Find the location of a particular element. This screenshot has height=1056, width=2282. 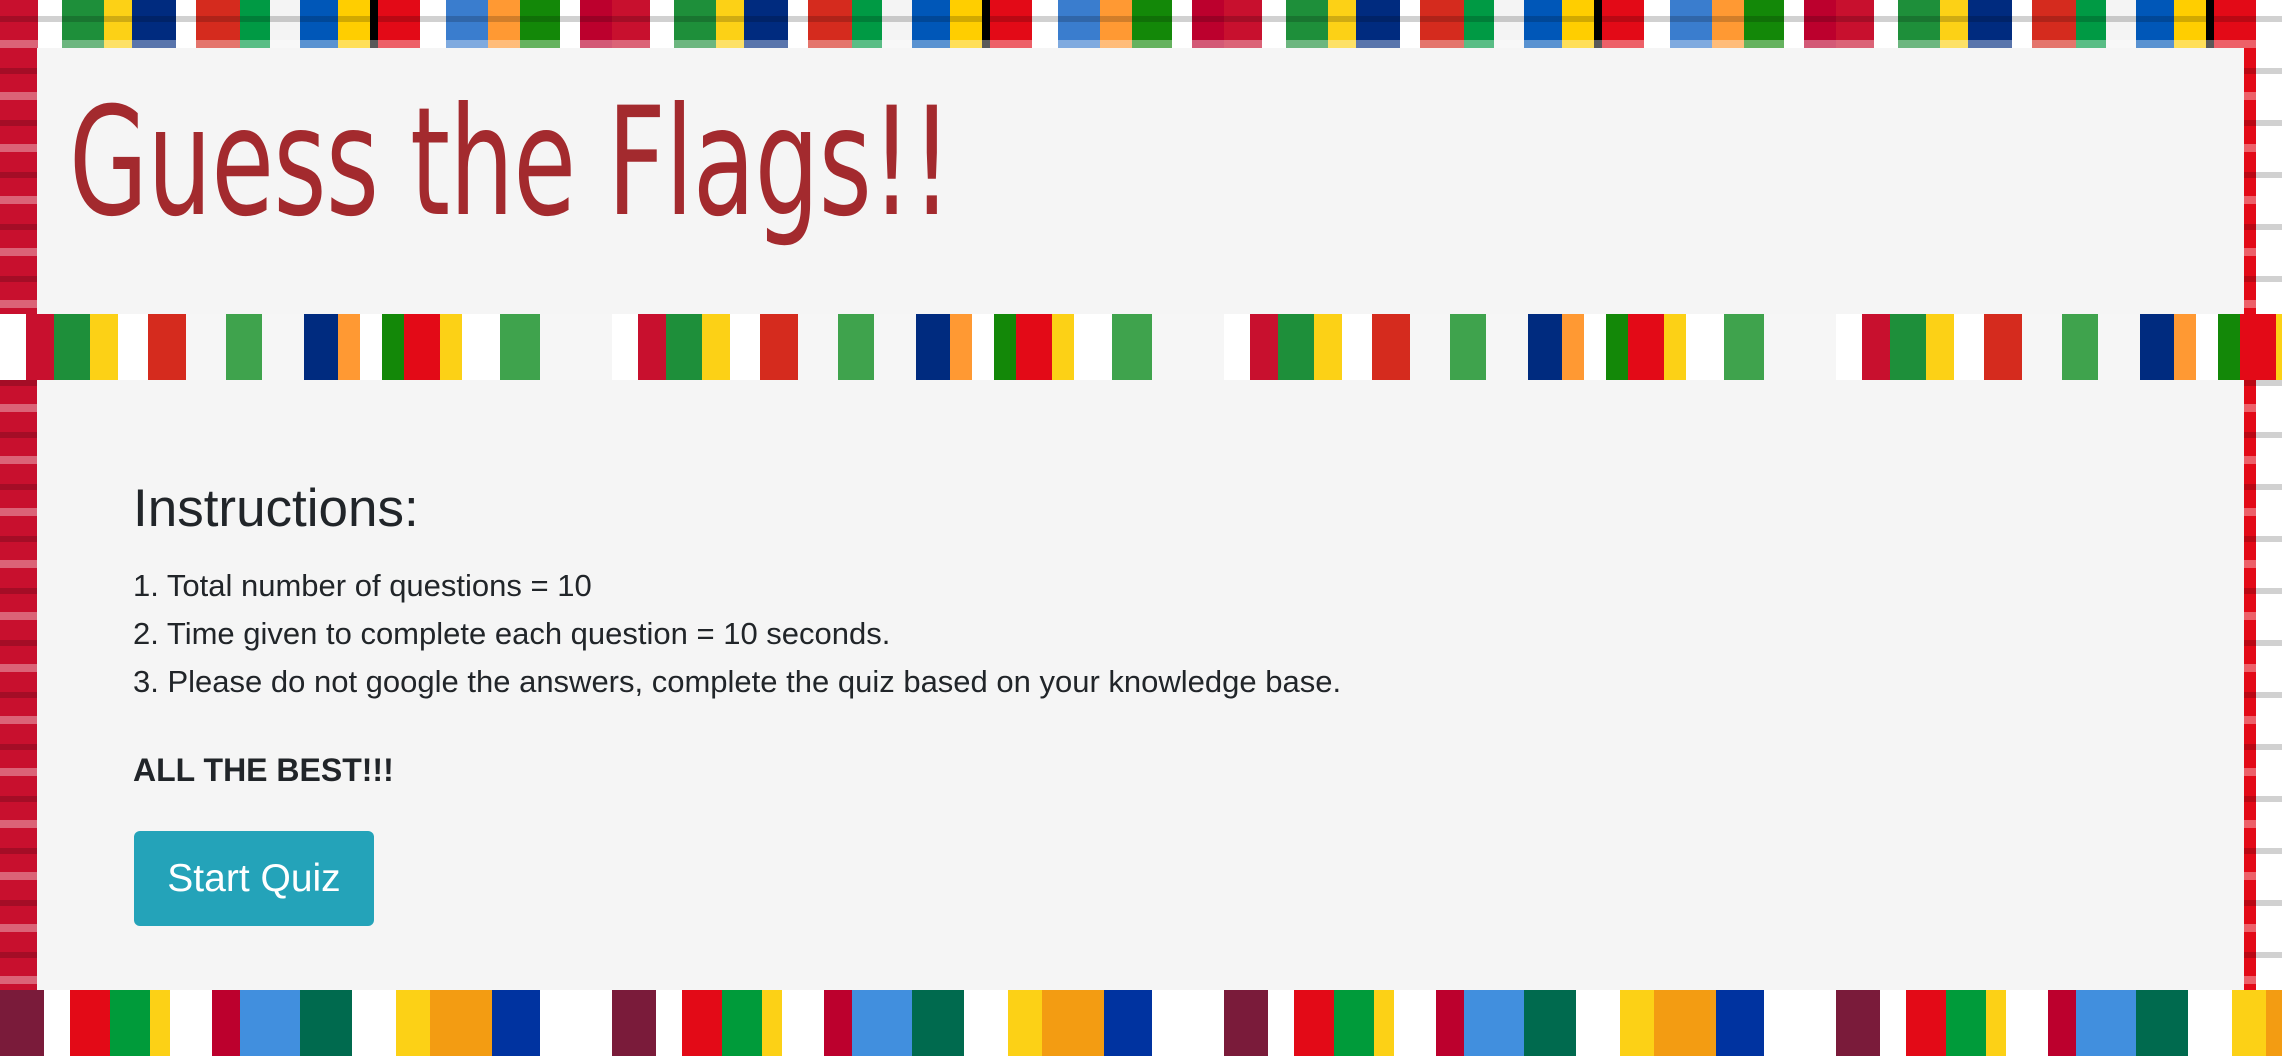

closing-message: ALL THE BEST!!! is located at coordinates (263, 770).